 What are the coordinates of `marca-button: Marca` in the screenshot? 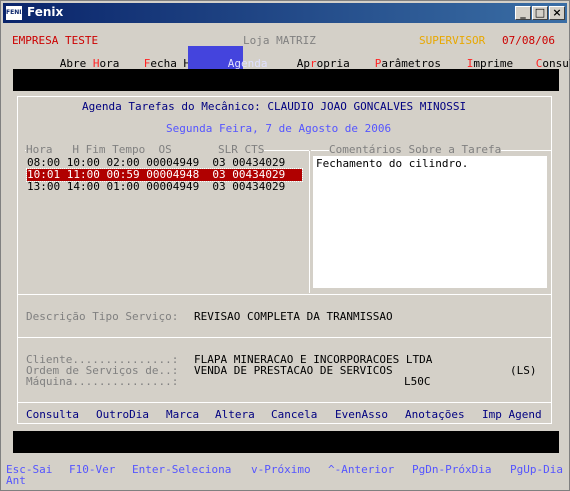 It's located at (182, 415).